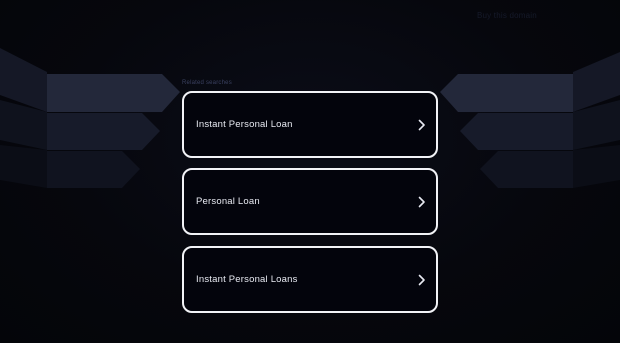  Describe the element at coordinates (310, 201) in the screenshot. I see `related-search-item: Personal Loan` at that location.